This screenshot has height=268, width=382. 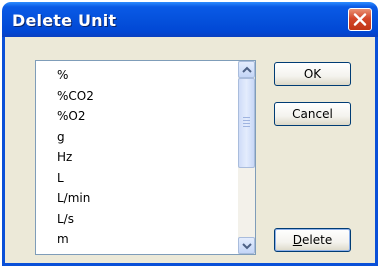 I want to click on list-item: L, so click(x=75, y=178).